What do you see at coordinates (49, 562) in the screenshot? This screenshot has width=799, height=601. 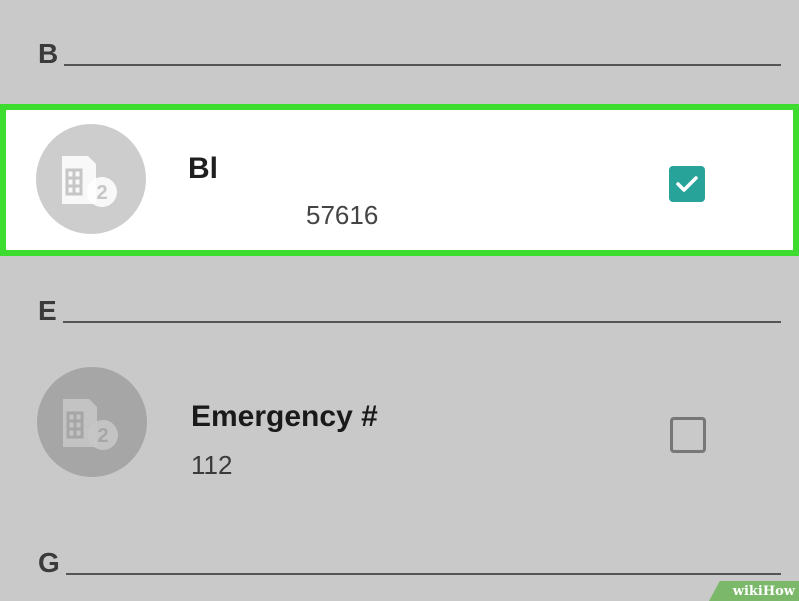 I see `section-letter-g: G` at bounding box center [49, 562].